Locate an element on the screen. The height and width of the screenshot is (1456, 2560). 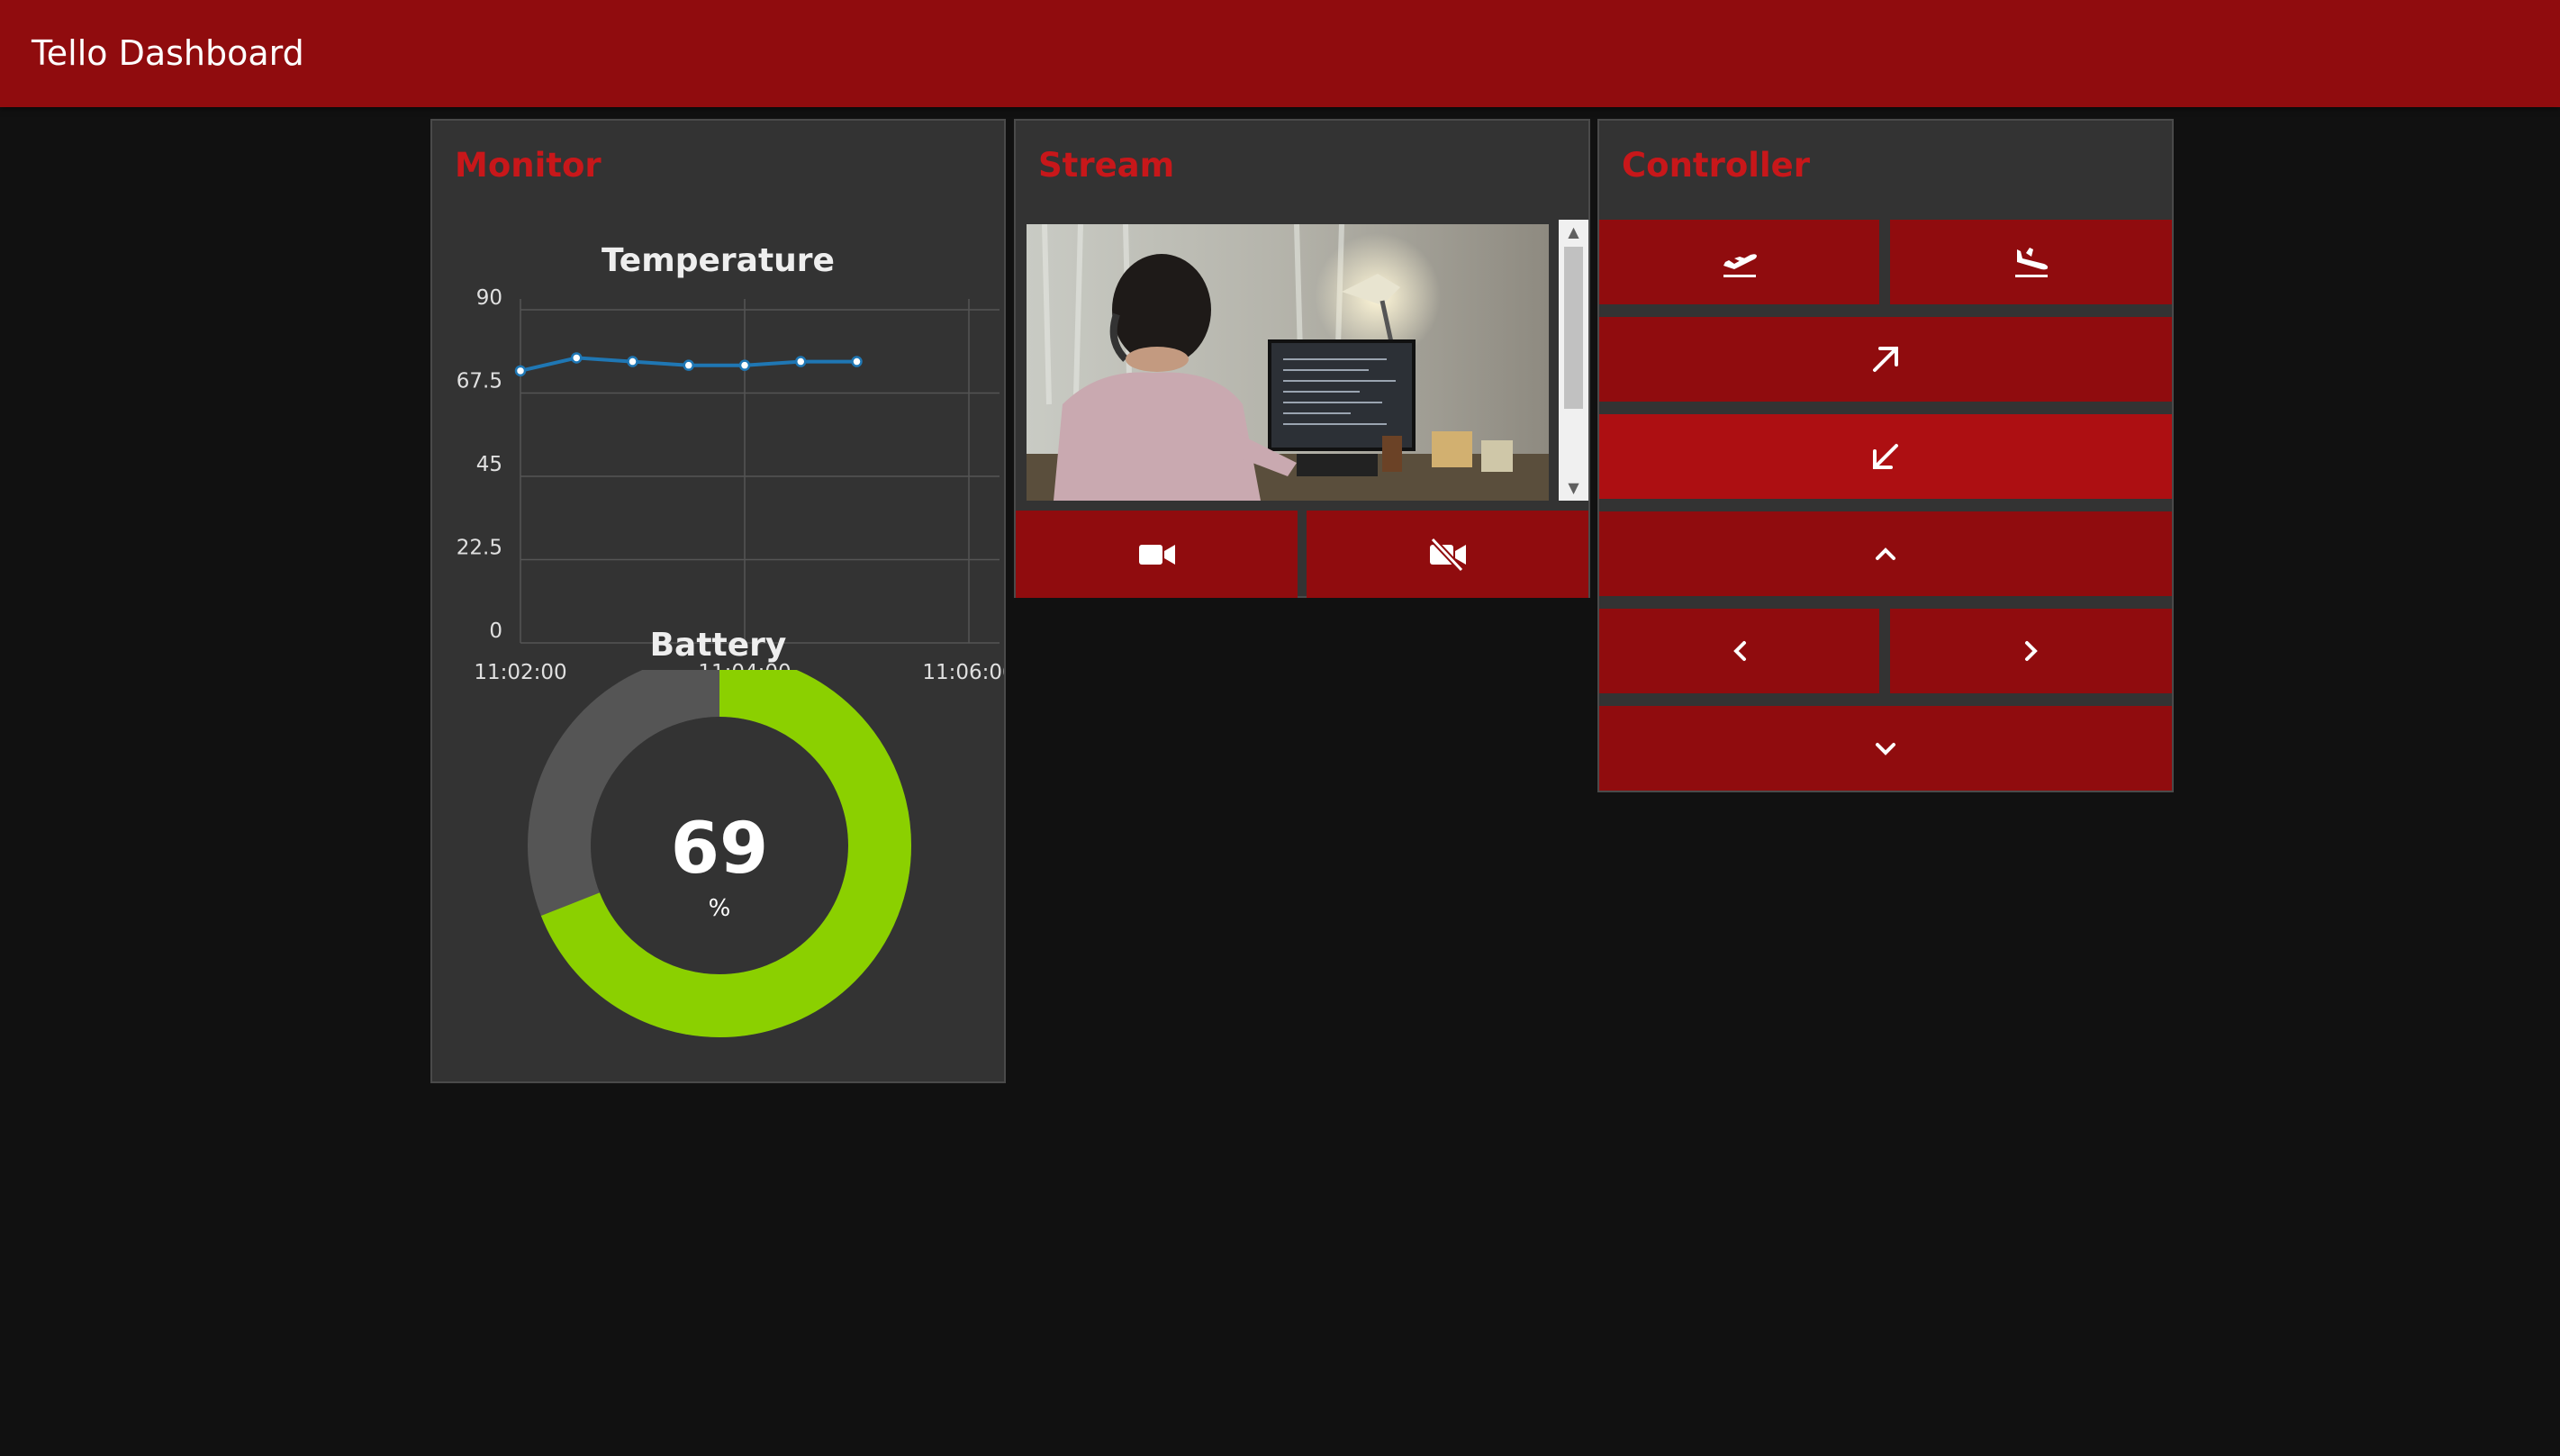
y-tick-label: 45 is located at coordinates (489, 465).